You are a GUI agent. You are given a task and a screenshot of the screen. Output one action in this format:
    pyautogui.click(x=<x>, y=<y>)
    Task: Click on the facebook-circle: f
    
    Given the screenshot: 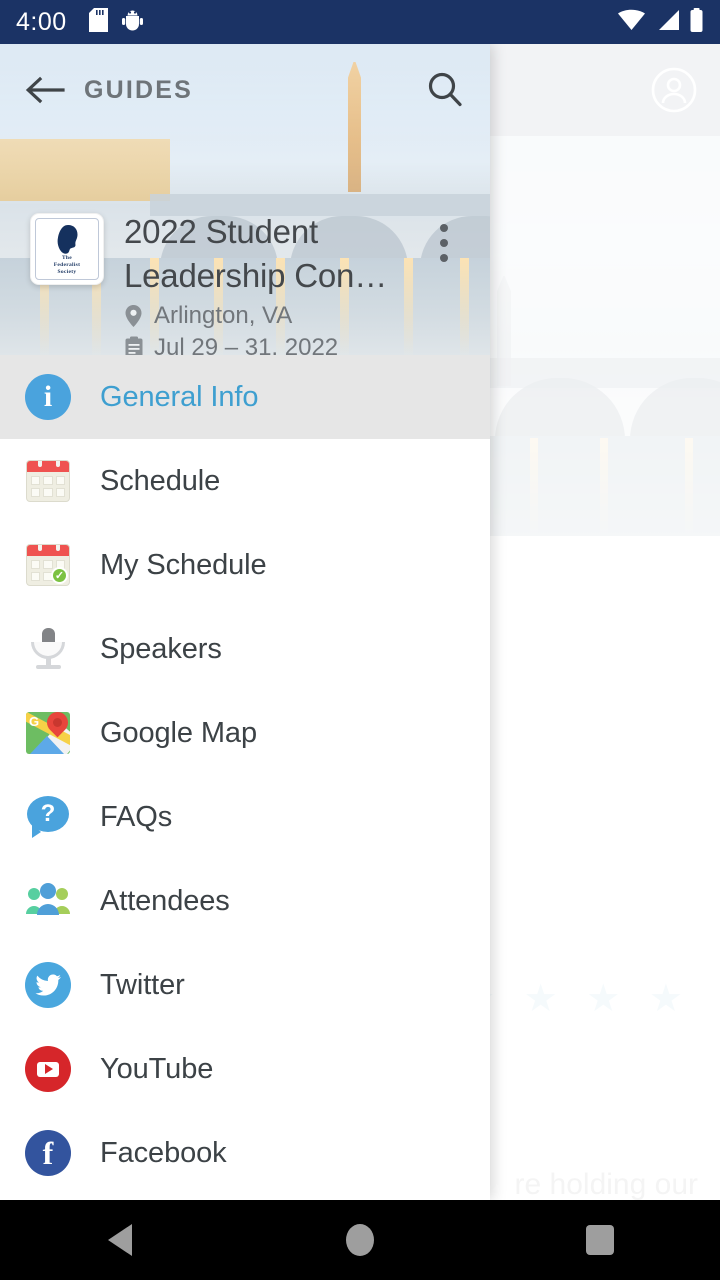 What is the action you would take?
    pyautogui.click(x=48, y=1153)
    